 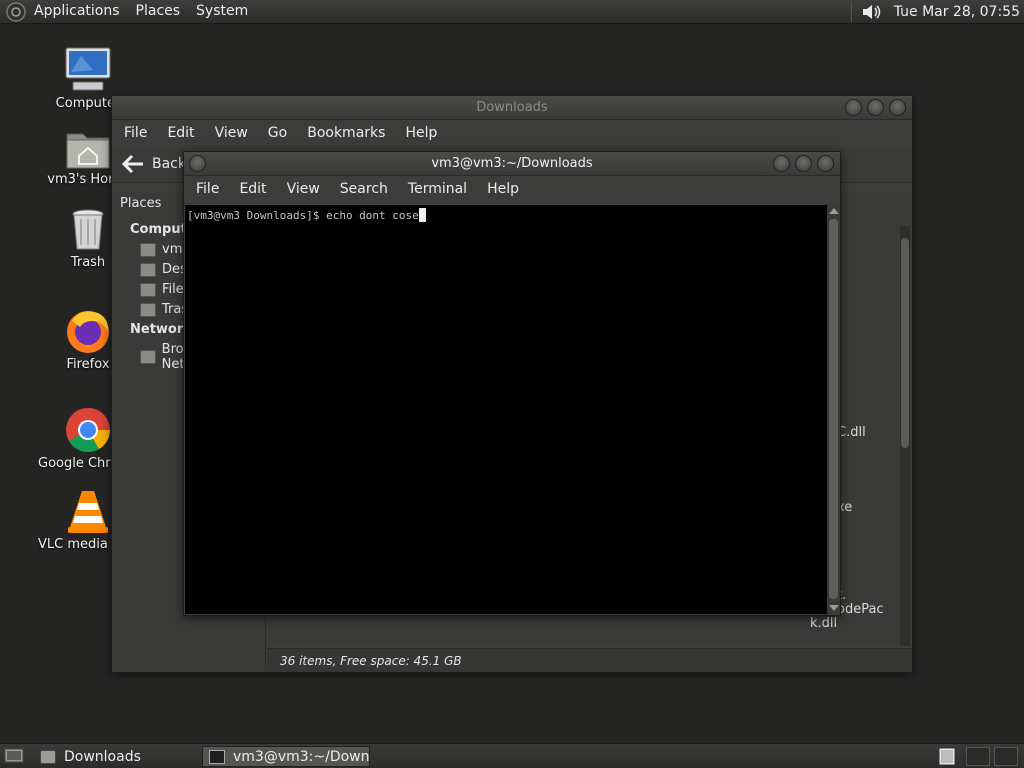 I want to click on file-label: k.dll, so click(x=823, y=623).